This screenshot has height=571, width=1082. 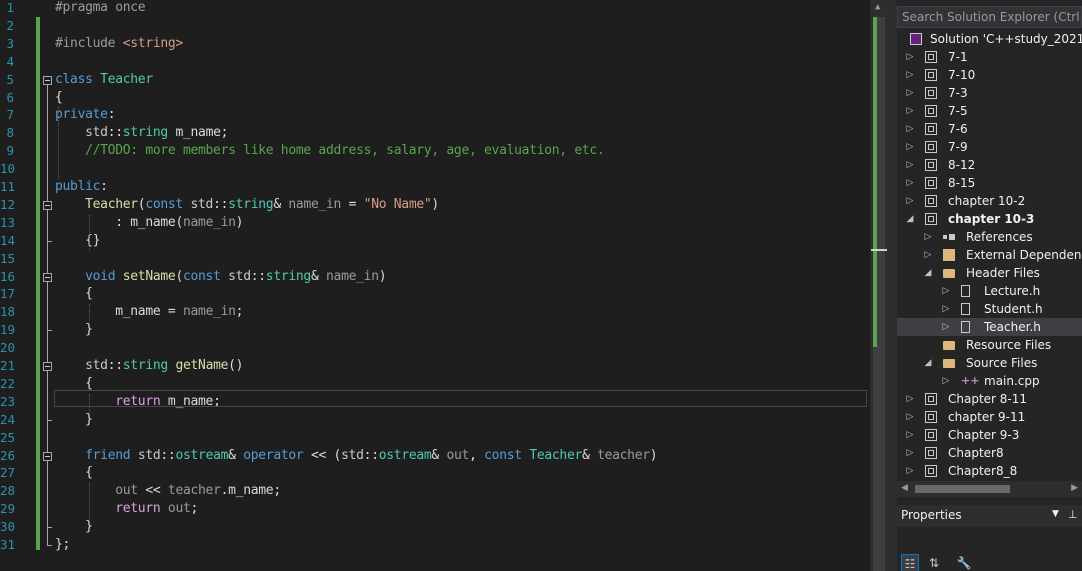 I want to click on panel-splitter, so click(x=892, y=285).